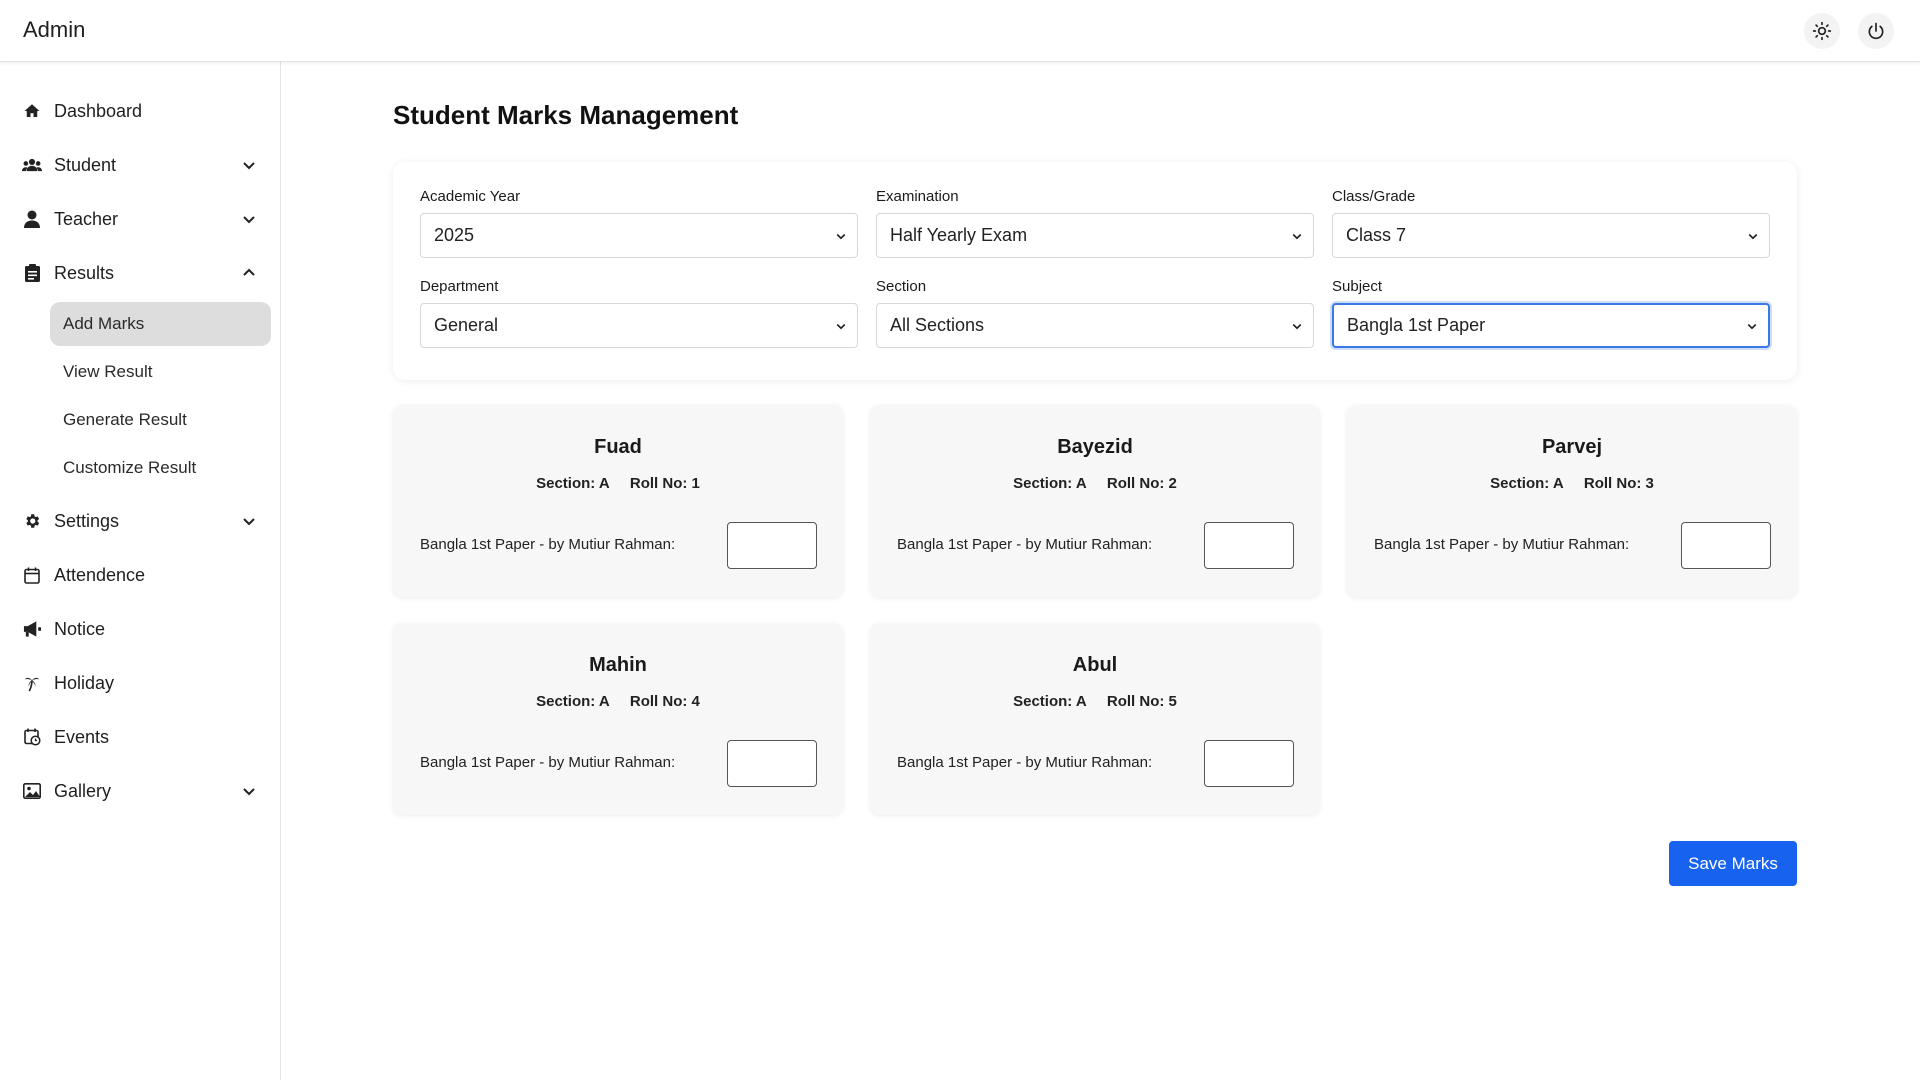  What do you see at coordinates (160, 324) in the screenshot?
I see `sidebar-subitem-add-marks: Add Marks` at bounding box center [160, 324].